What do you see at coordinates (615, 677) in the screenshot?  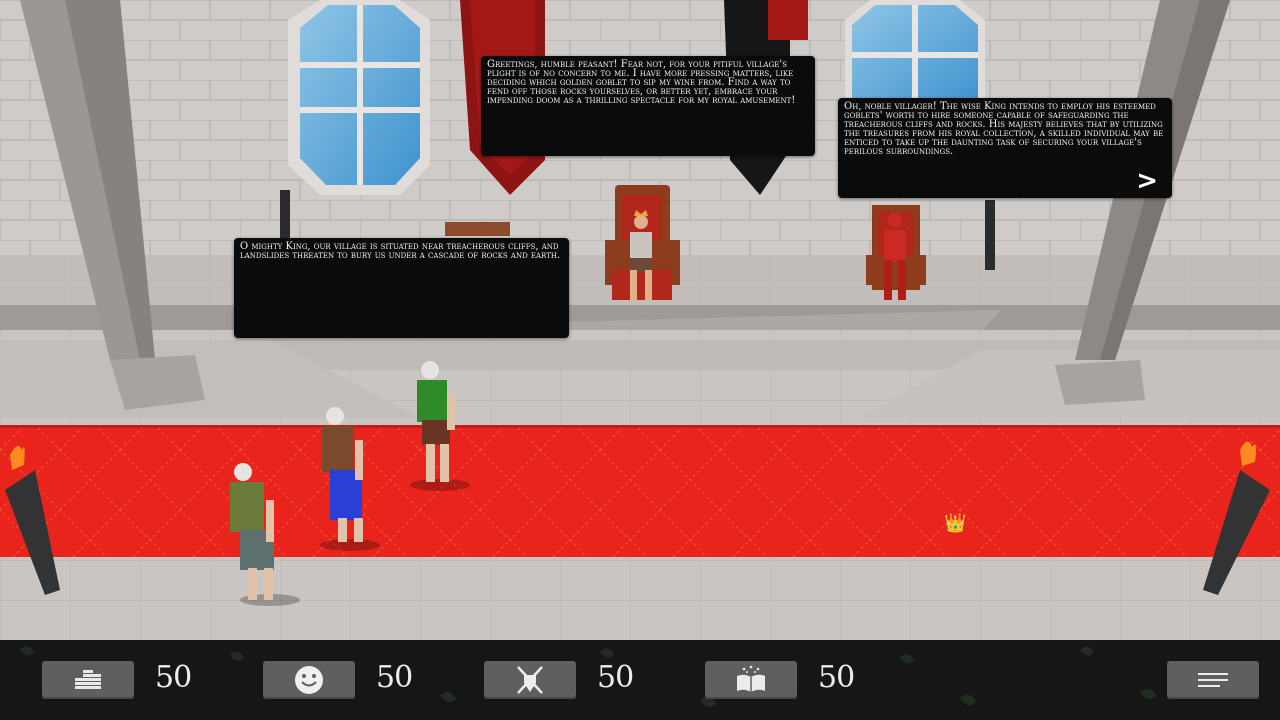 I see `military-value: 50` at bounding box center [615, 677].